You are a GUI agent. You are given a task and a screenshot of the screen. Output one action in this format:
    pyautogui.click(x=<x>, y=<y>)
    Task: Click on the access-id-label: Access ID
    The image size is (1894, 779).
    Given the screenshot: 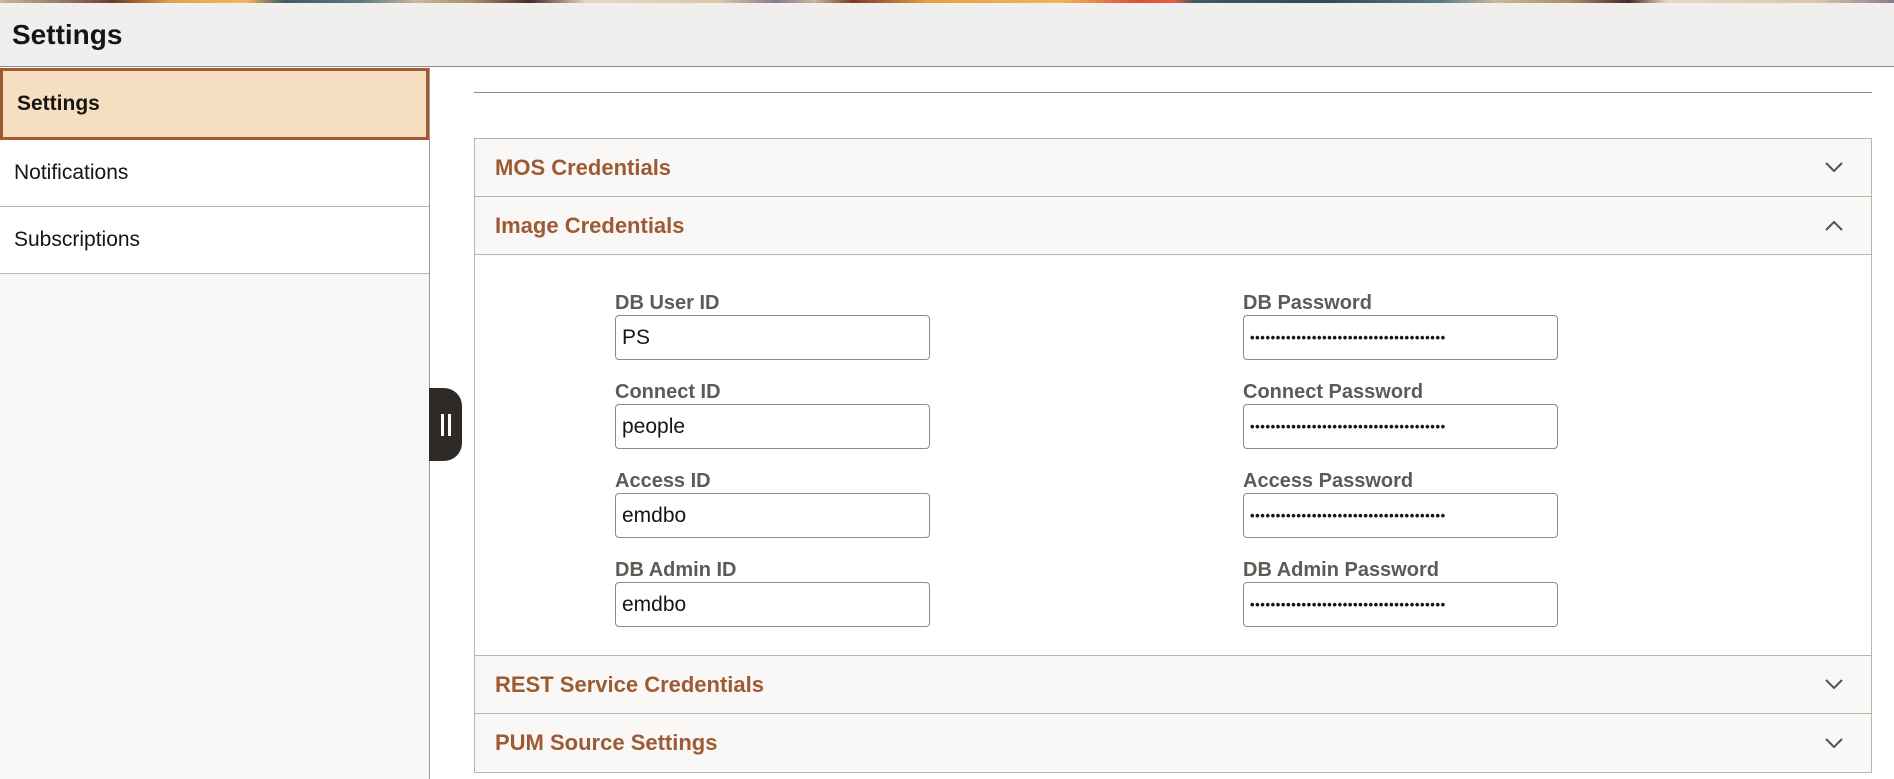 What is the action you would take?
    pyautogui.click(x=663, y=481)
    